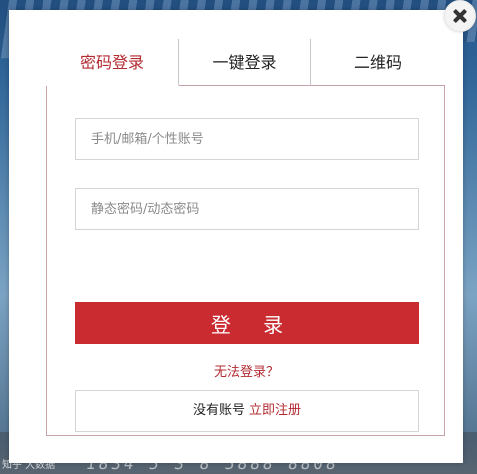  What do you see at coordinates (246, 370) in the screenshot?
I see `forgot-login-link: 无法登录？` at bounding box center [246, 370].